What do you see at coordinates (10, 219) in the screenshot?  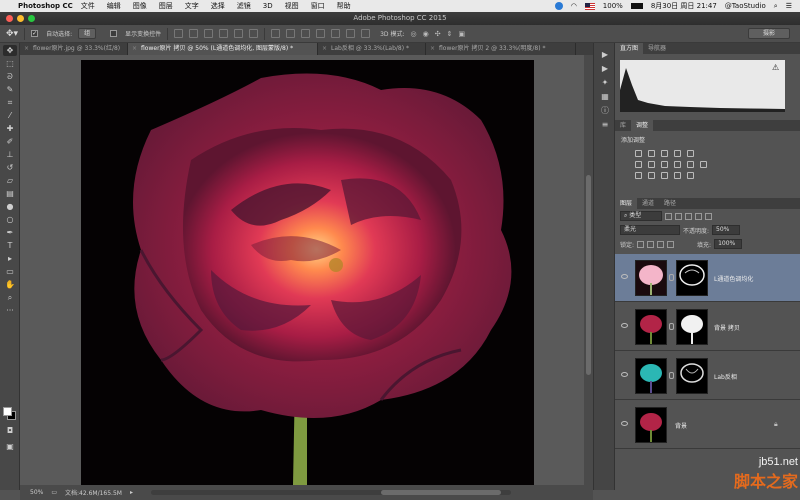 I see `dodge-tool-icon: ○` at bounding box center [10, 219].